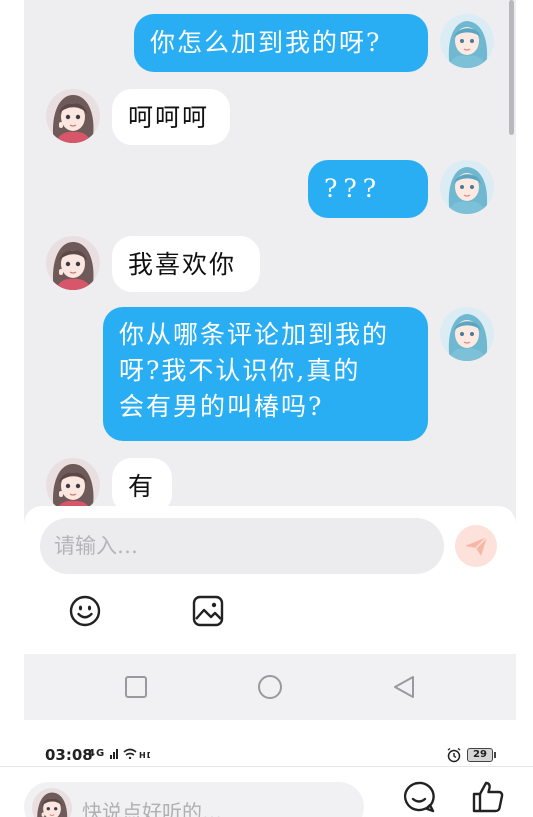 The image size is (533, 817). Describe the element at coordinates (97, 753) in the screenshot. I see `network-type: 4G` at that location.